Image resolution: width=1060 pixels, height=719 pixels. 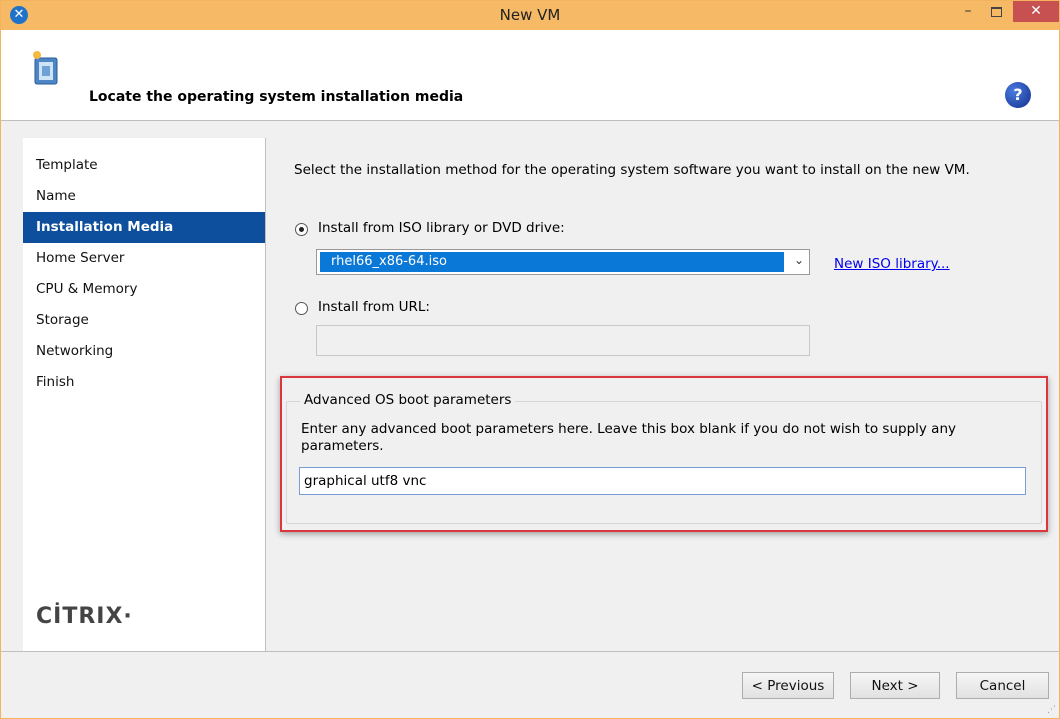 I want to click on sidebar-item-template: Template, so click(x=144, y=165).